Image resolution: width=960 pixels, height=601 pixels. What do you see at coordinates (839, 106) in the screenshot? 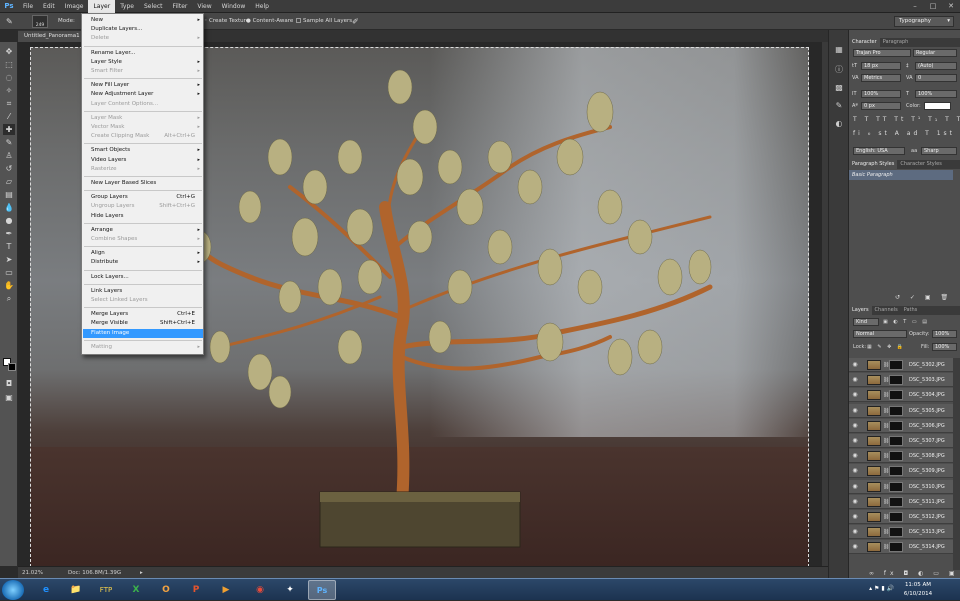
I see `brush-panel-icon: ✎` at bounding box center [839, 106].